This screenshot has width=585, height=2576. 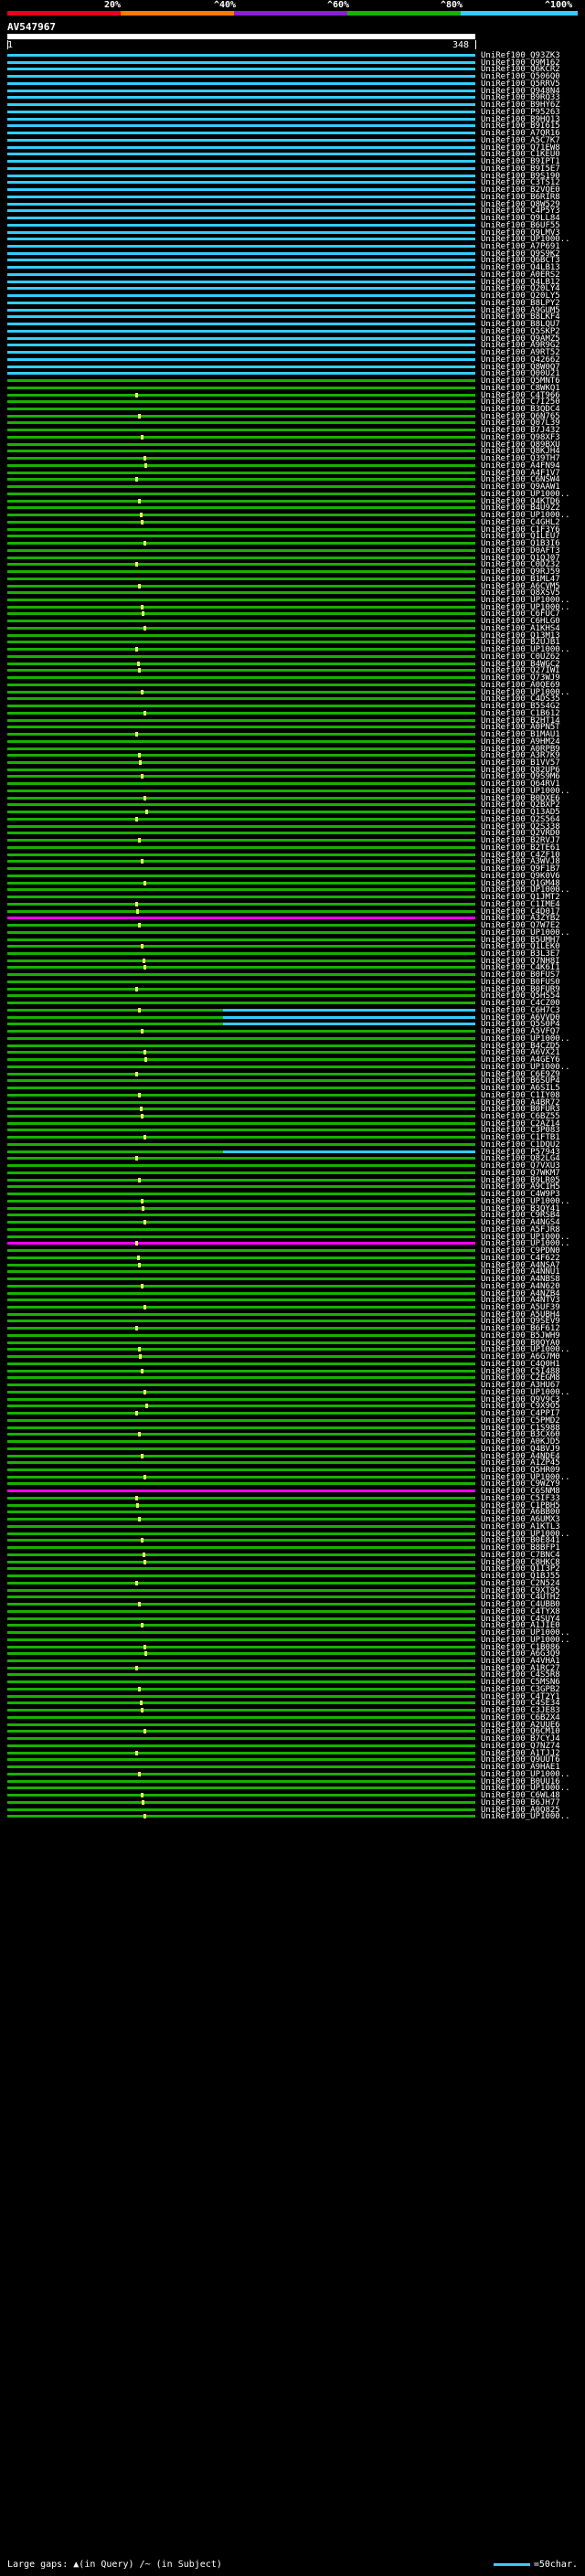 I want to click on hit-row: UniRef100_Q9LMV3, so click(x=293, y=233).